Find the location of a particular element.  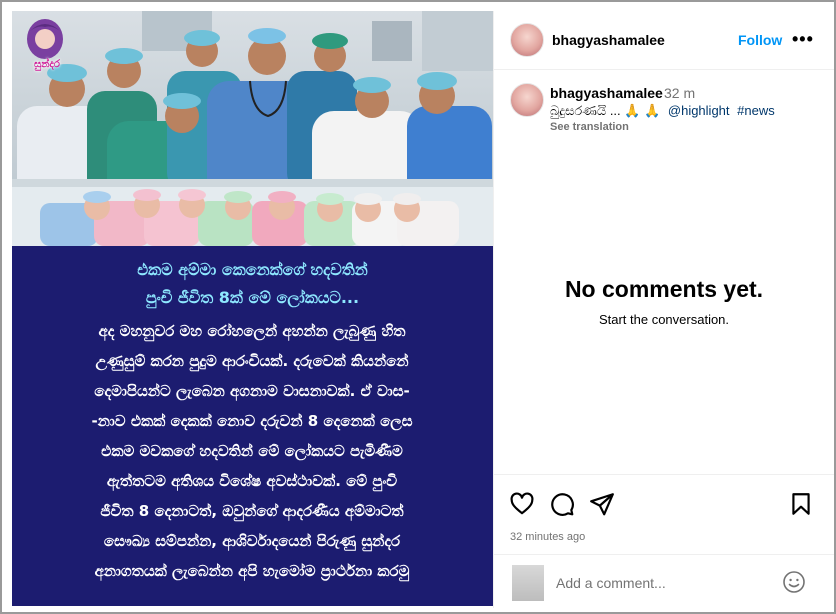

caption-body-line: ජීවිත 8 දෙනාටත්, ඔවුන්ගේ ආදරණීය අම්මාටත් is located at coordinates (252, 511).